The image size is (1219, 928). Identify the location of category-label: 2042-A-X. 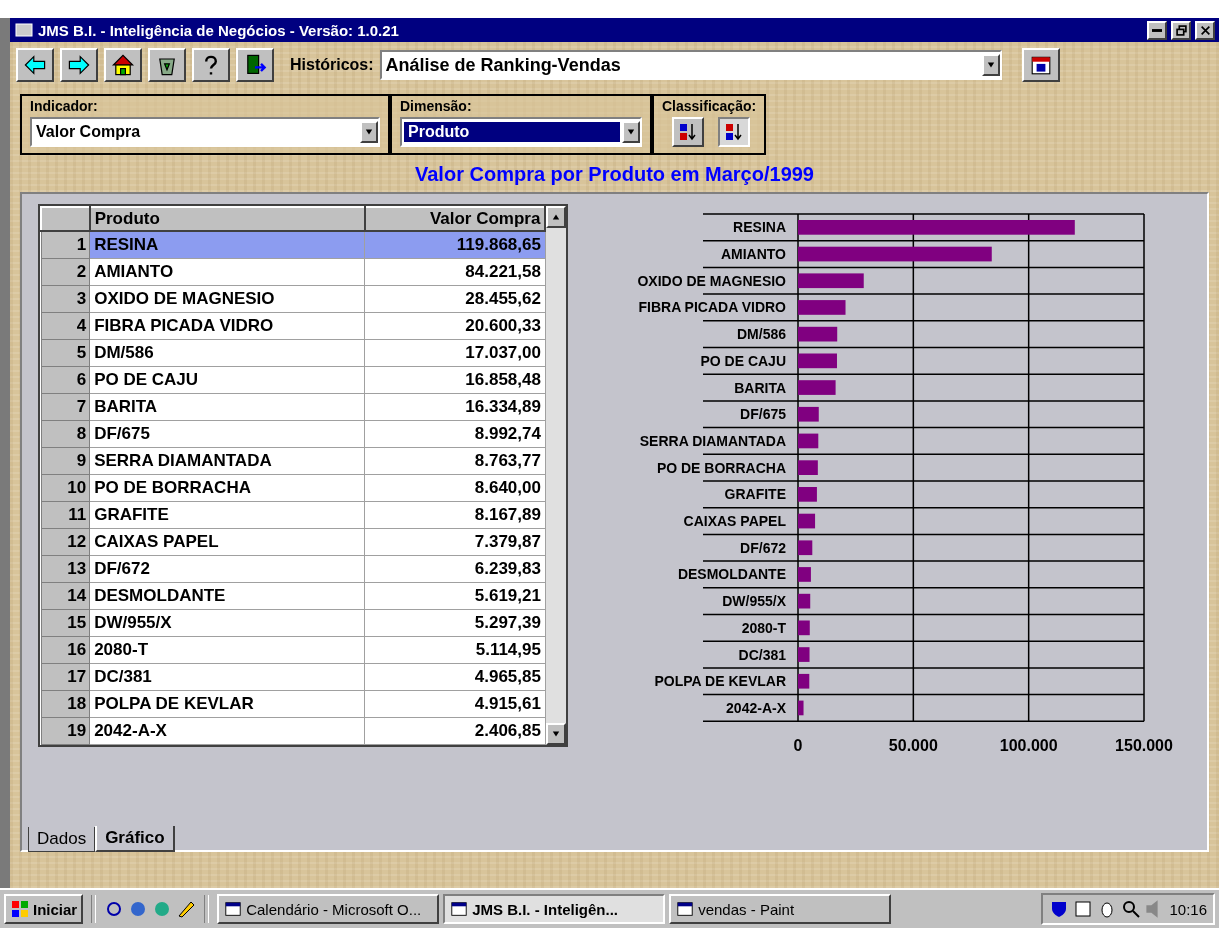
(756, 707).